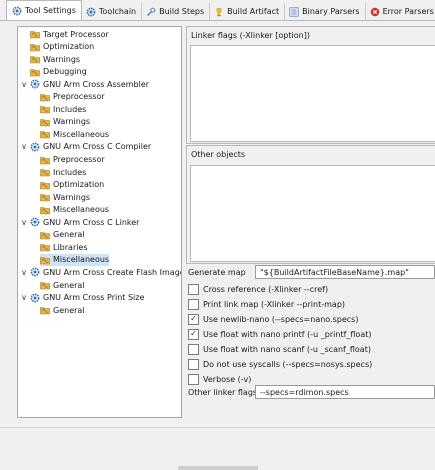 The width and height of the screenshot is (435, 470). What do you see at coordinates (44, 10) in the screenshot?
I see `tab-tool-settings: Tool Settings` at bounding box center [44, 10].